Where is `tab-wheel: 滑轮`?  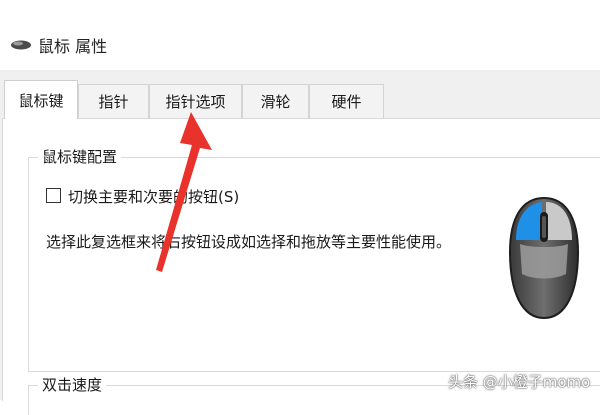
tab-wheel: 滑轮 is located at coordinates (275, 101).